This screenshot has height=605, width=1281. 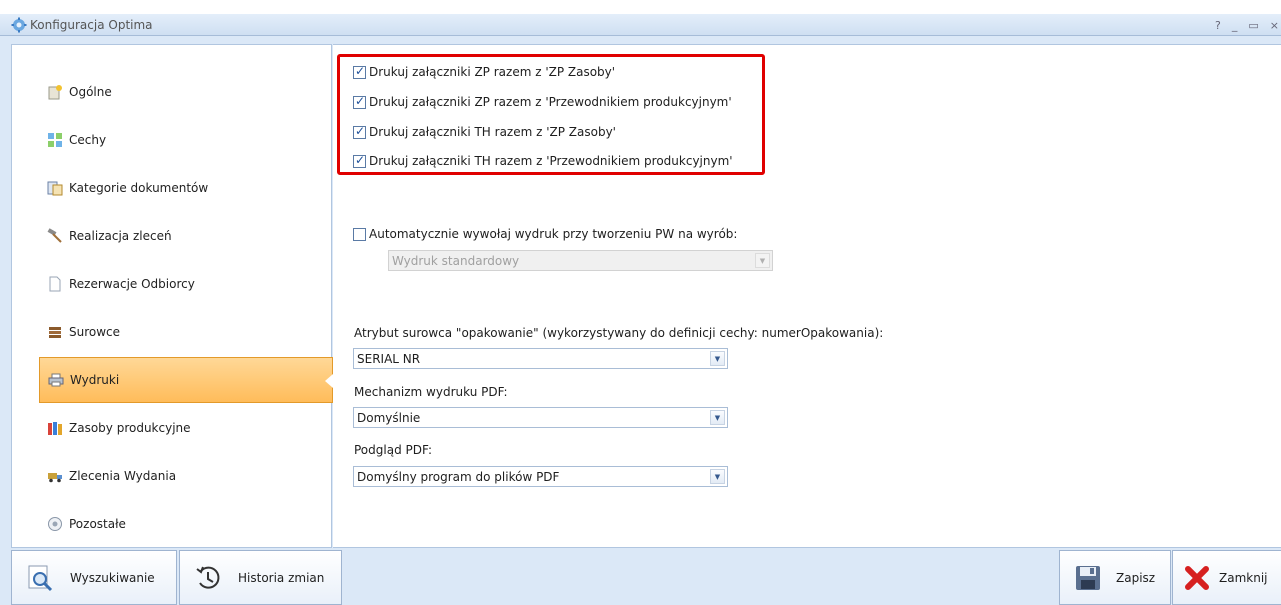 What do you see at coordinates (91, 24) in the screenshot?
I see `window-title: Konfiguracja Optima` at bounding box center [91, 24].